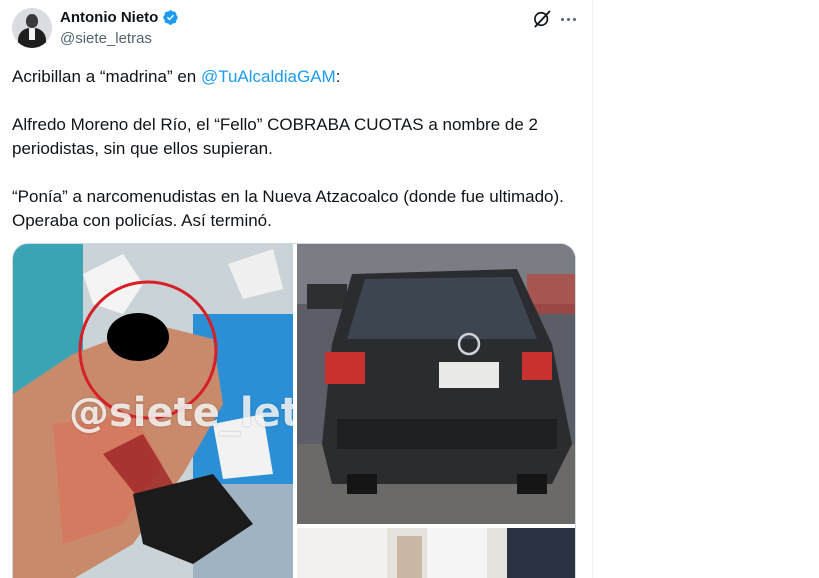 Image resolution: width=819 pixels, height=578 pixels. I want to click on photo-bystanders, so click(436, 553).